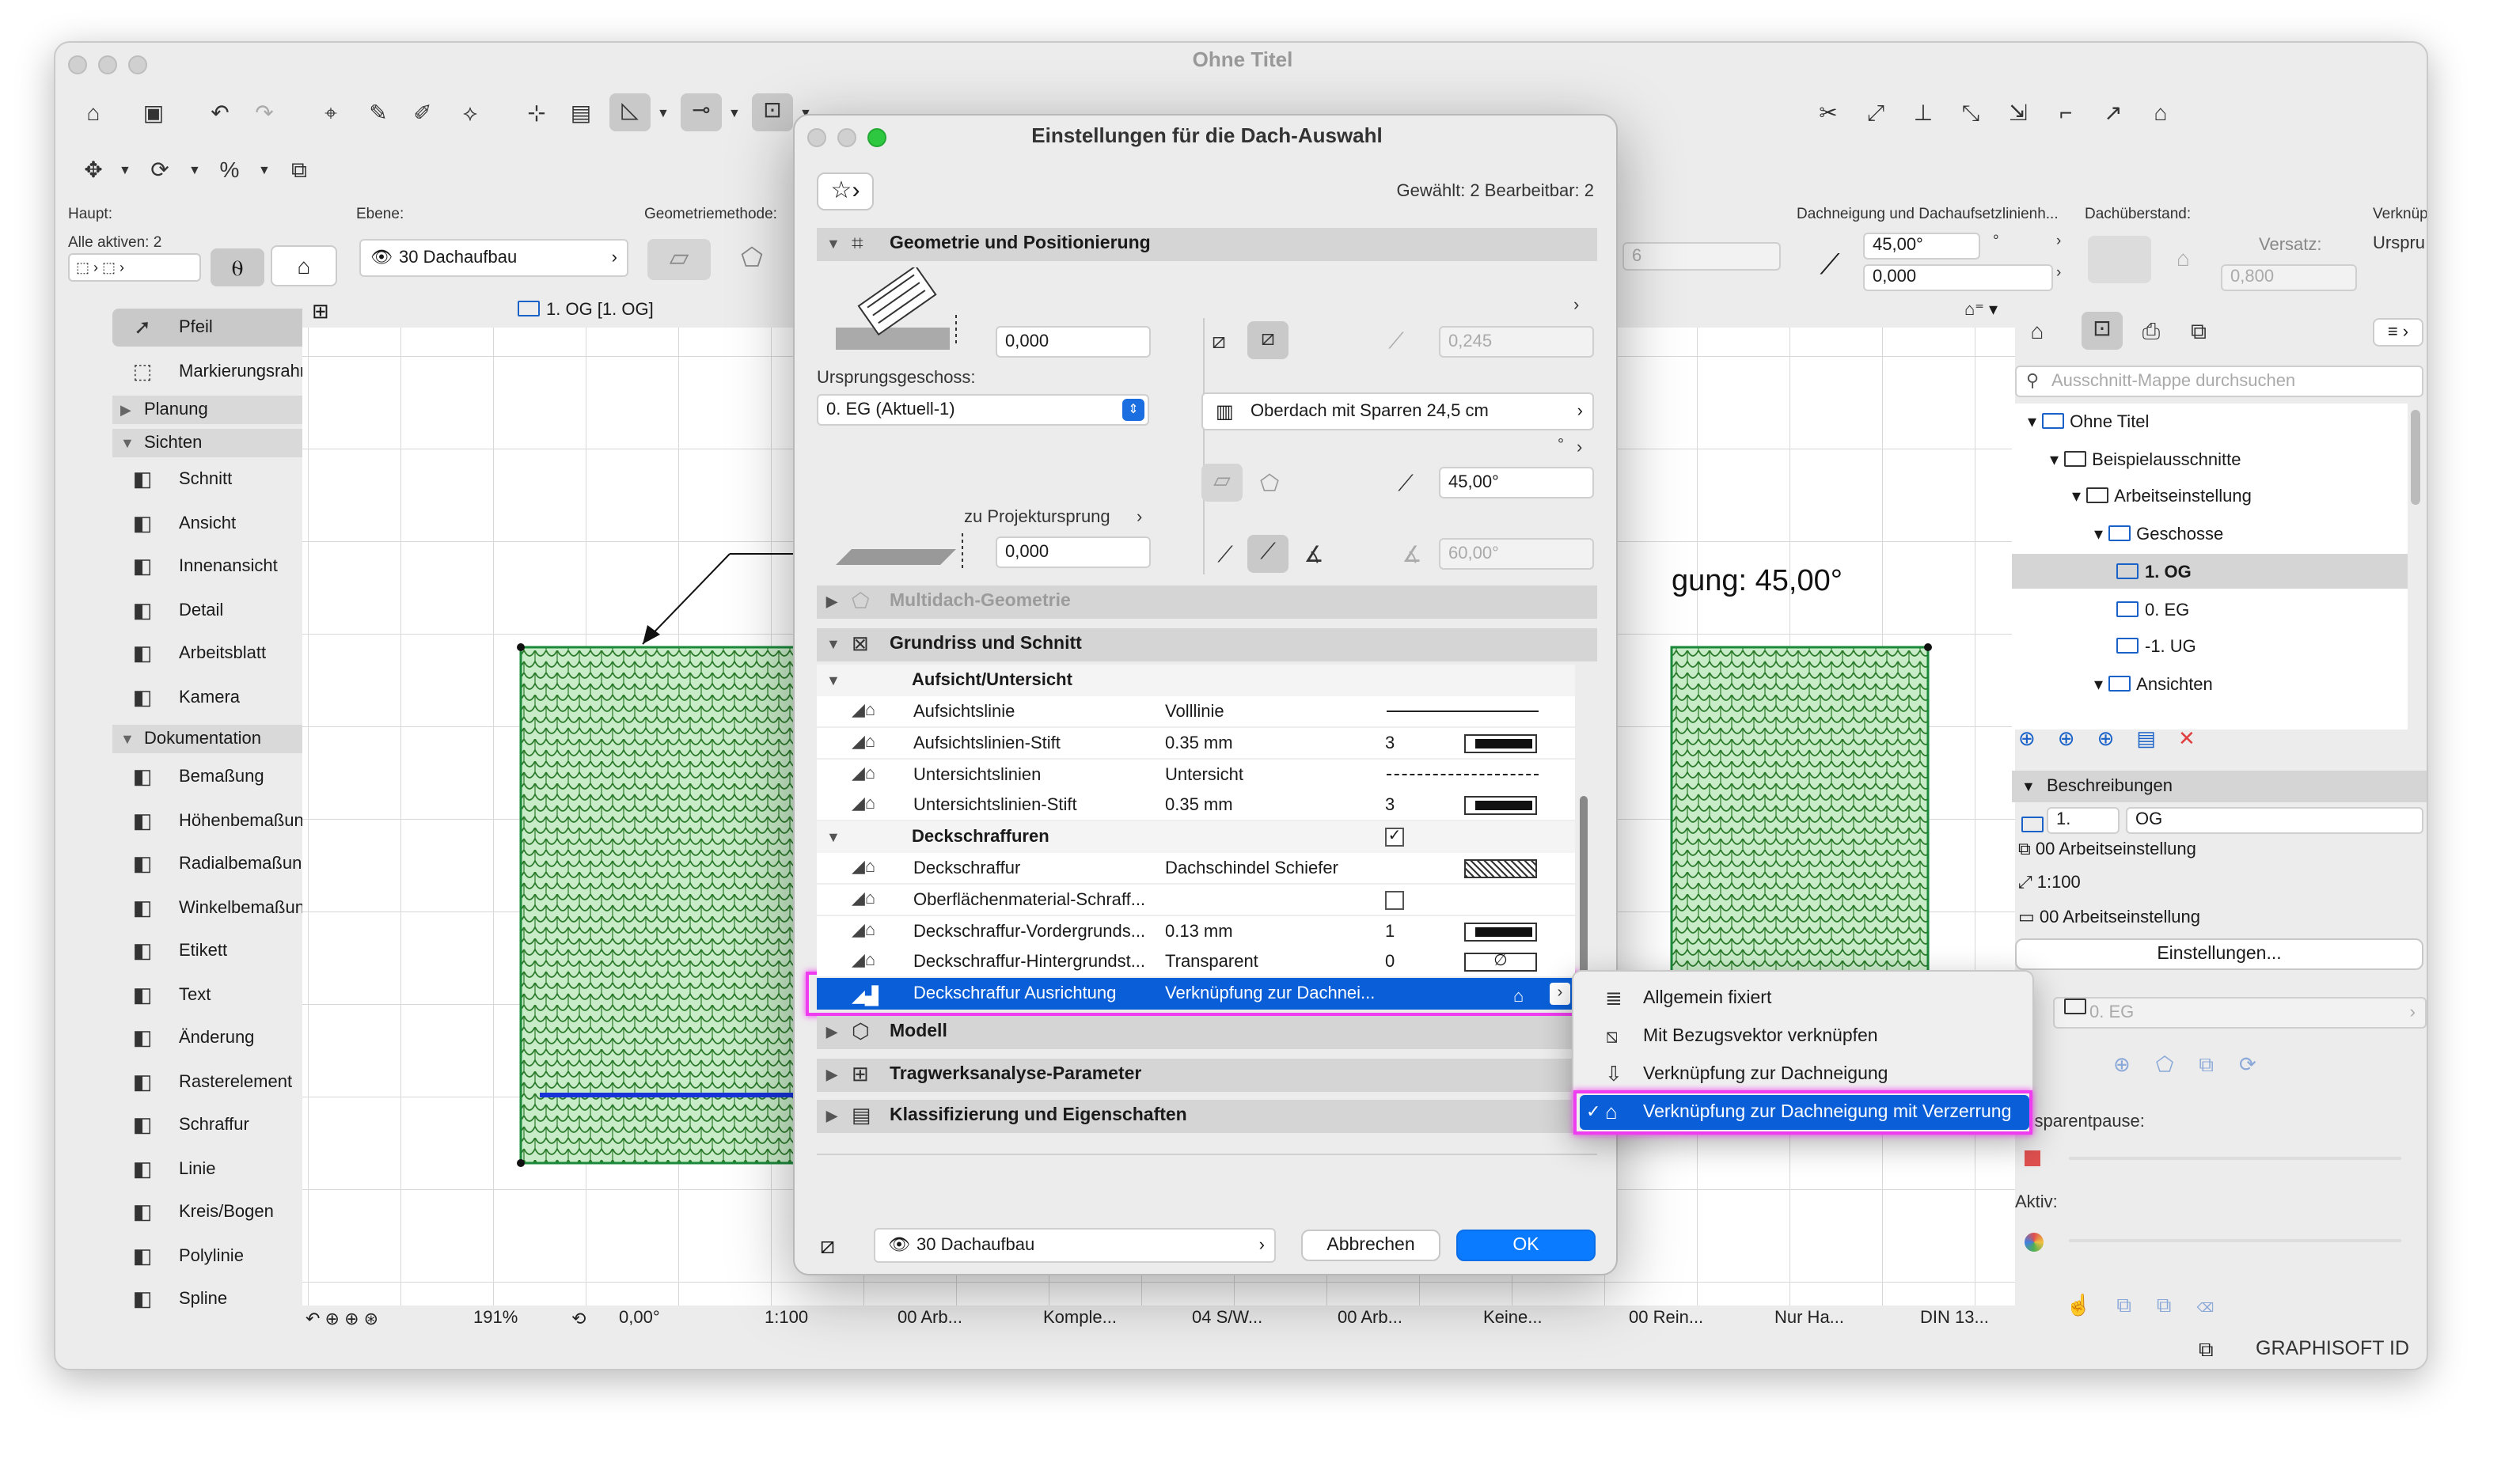  What do you see at coordinates (1958, 277) in the screenshot?
I see `pivot-height-field: 0,000` at bounding box center [1958, 277].